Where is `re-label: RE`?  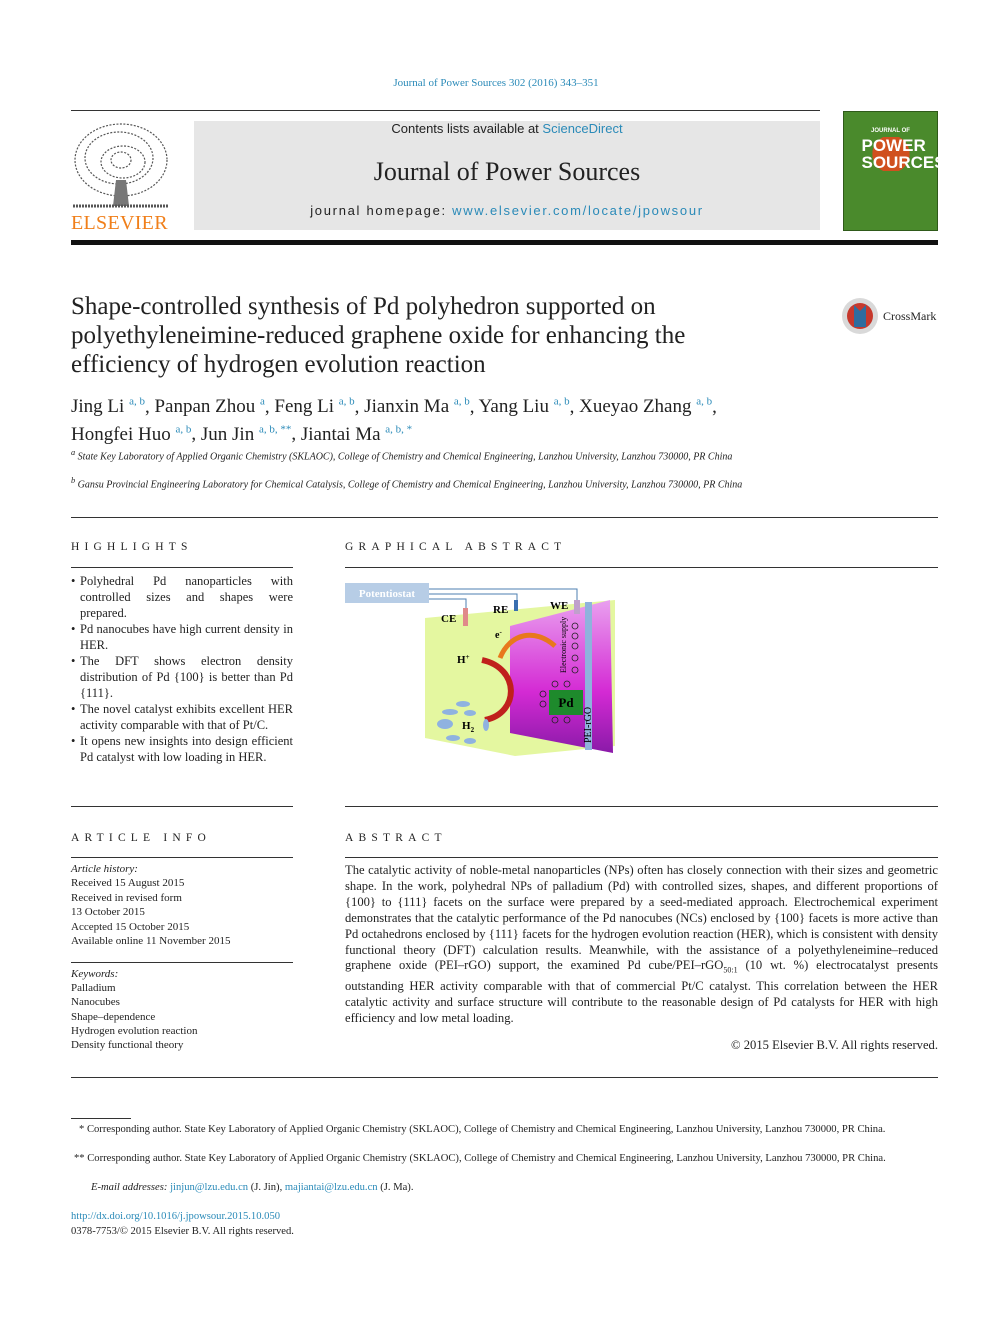
re-label: RE is located at coordinates (500, 610).